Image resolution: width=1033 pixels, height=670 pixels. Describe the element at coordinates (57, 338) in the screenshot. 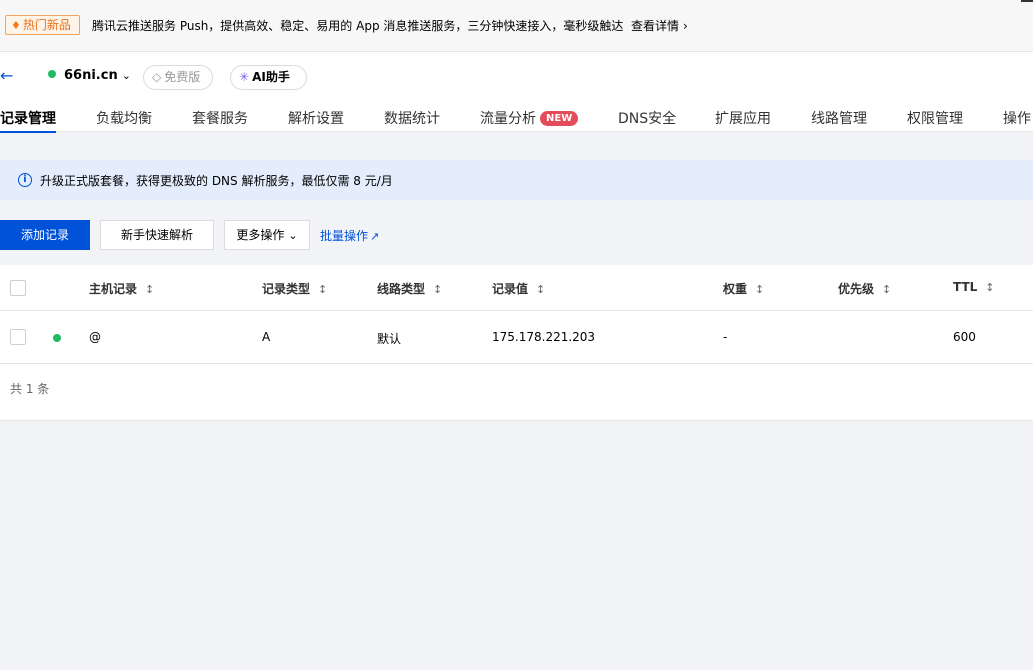

I see `record-status-dot` at that location.